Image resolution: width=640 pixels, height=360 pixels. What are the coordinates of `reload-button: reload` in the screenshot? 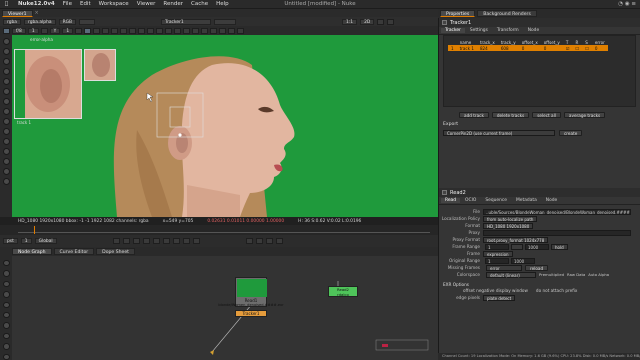 It's located at (537, 267).